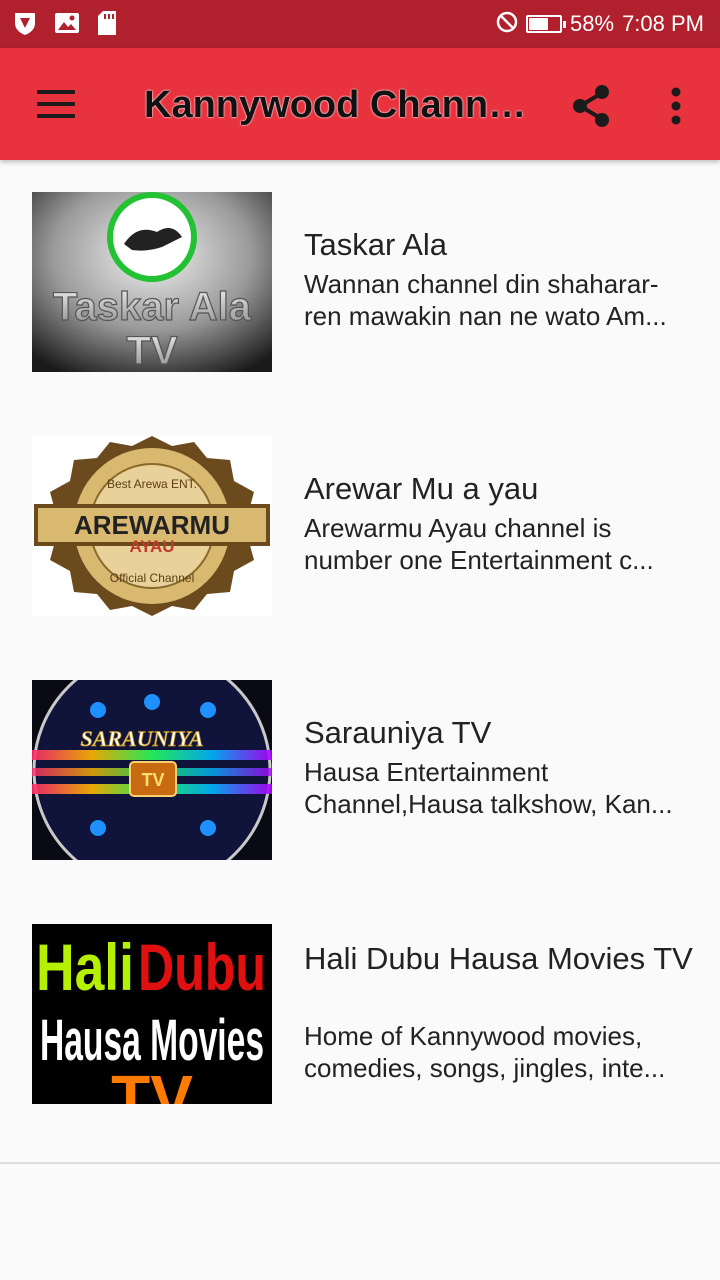 This screenshot has height=1280, width=720. I want to click on channel-title: Taskar Ala, so click(376, 244).